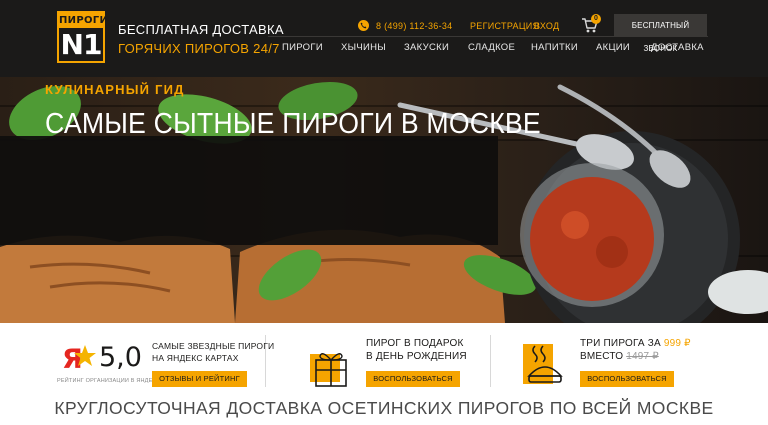 The image size is (768, 425). What do you see at coordinates (488, 36) in the screenshot?
I see `nav-divider` at bounding box center [488, 36].